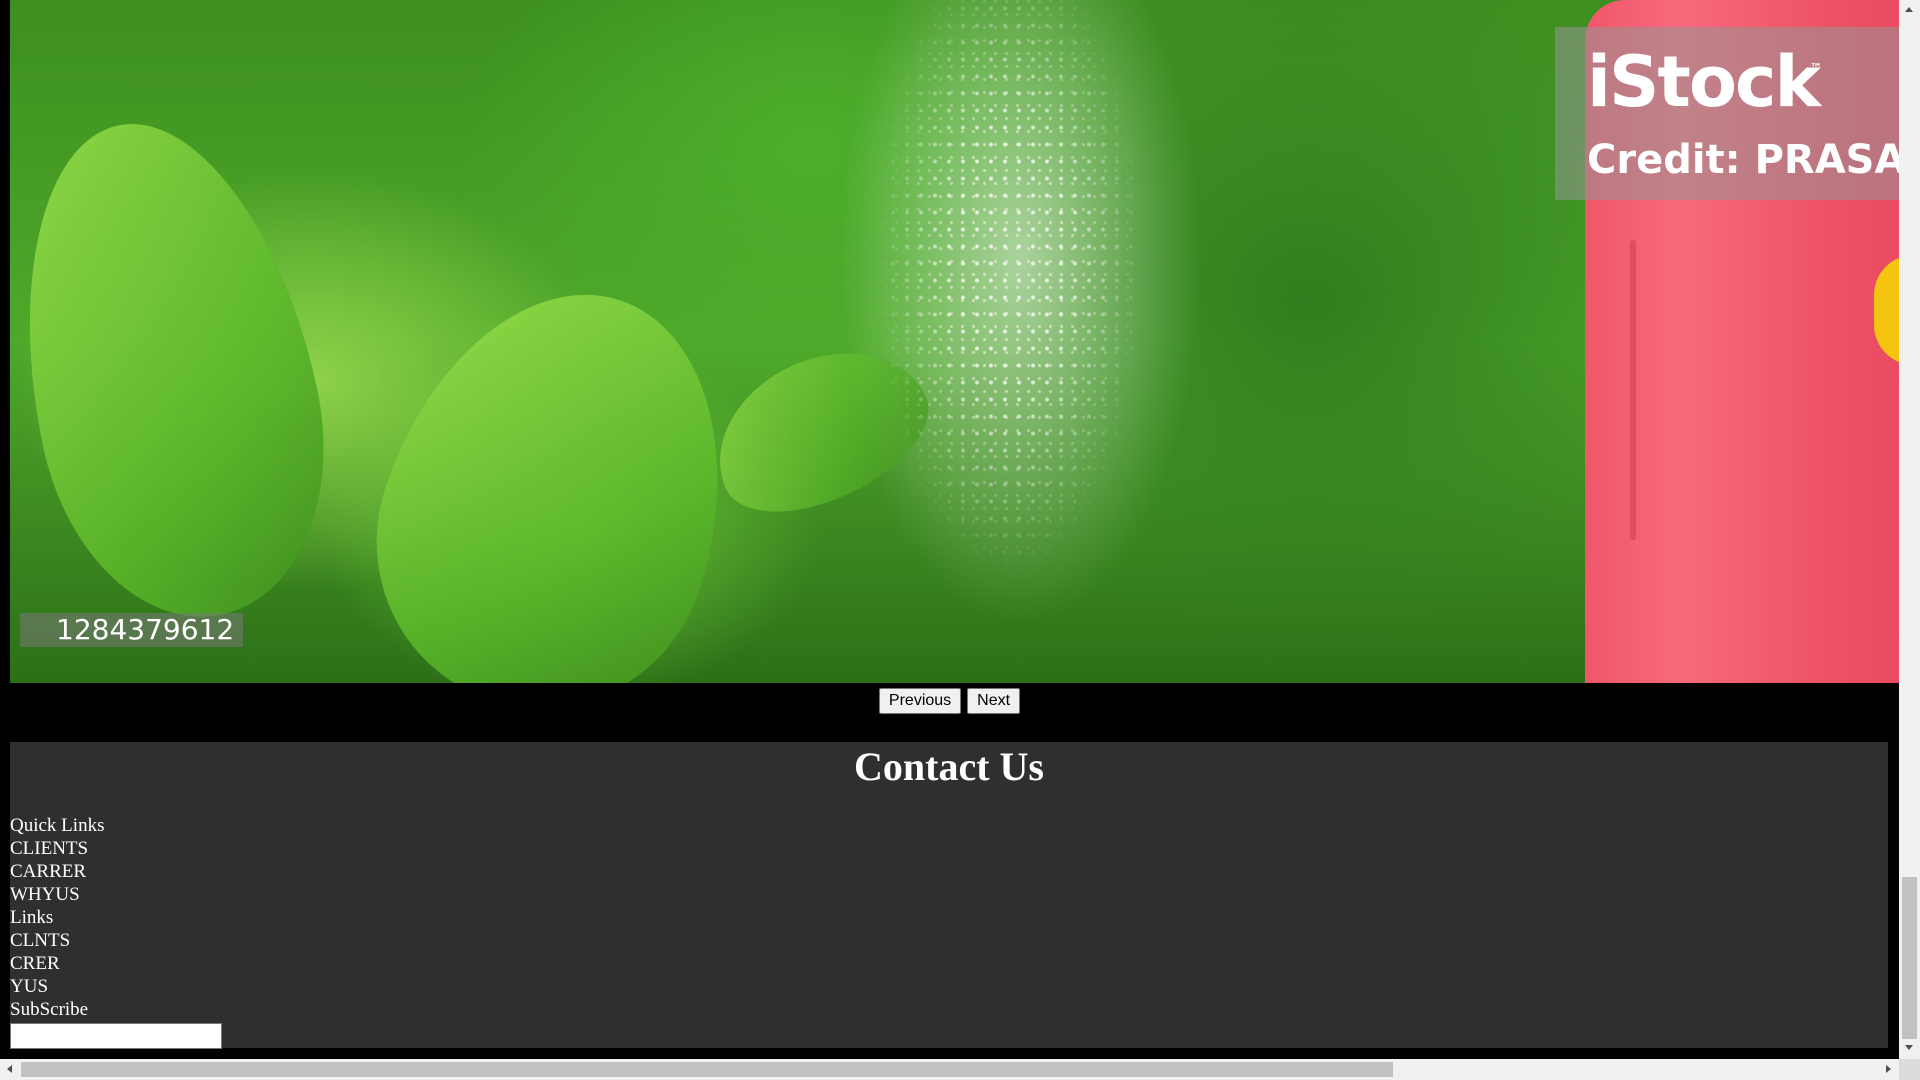  Describe the element at coordinates (1704, 82) in the screenshot. I see `watermark-brand: iStock` at that location.